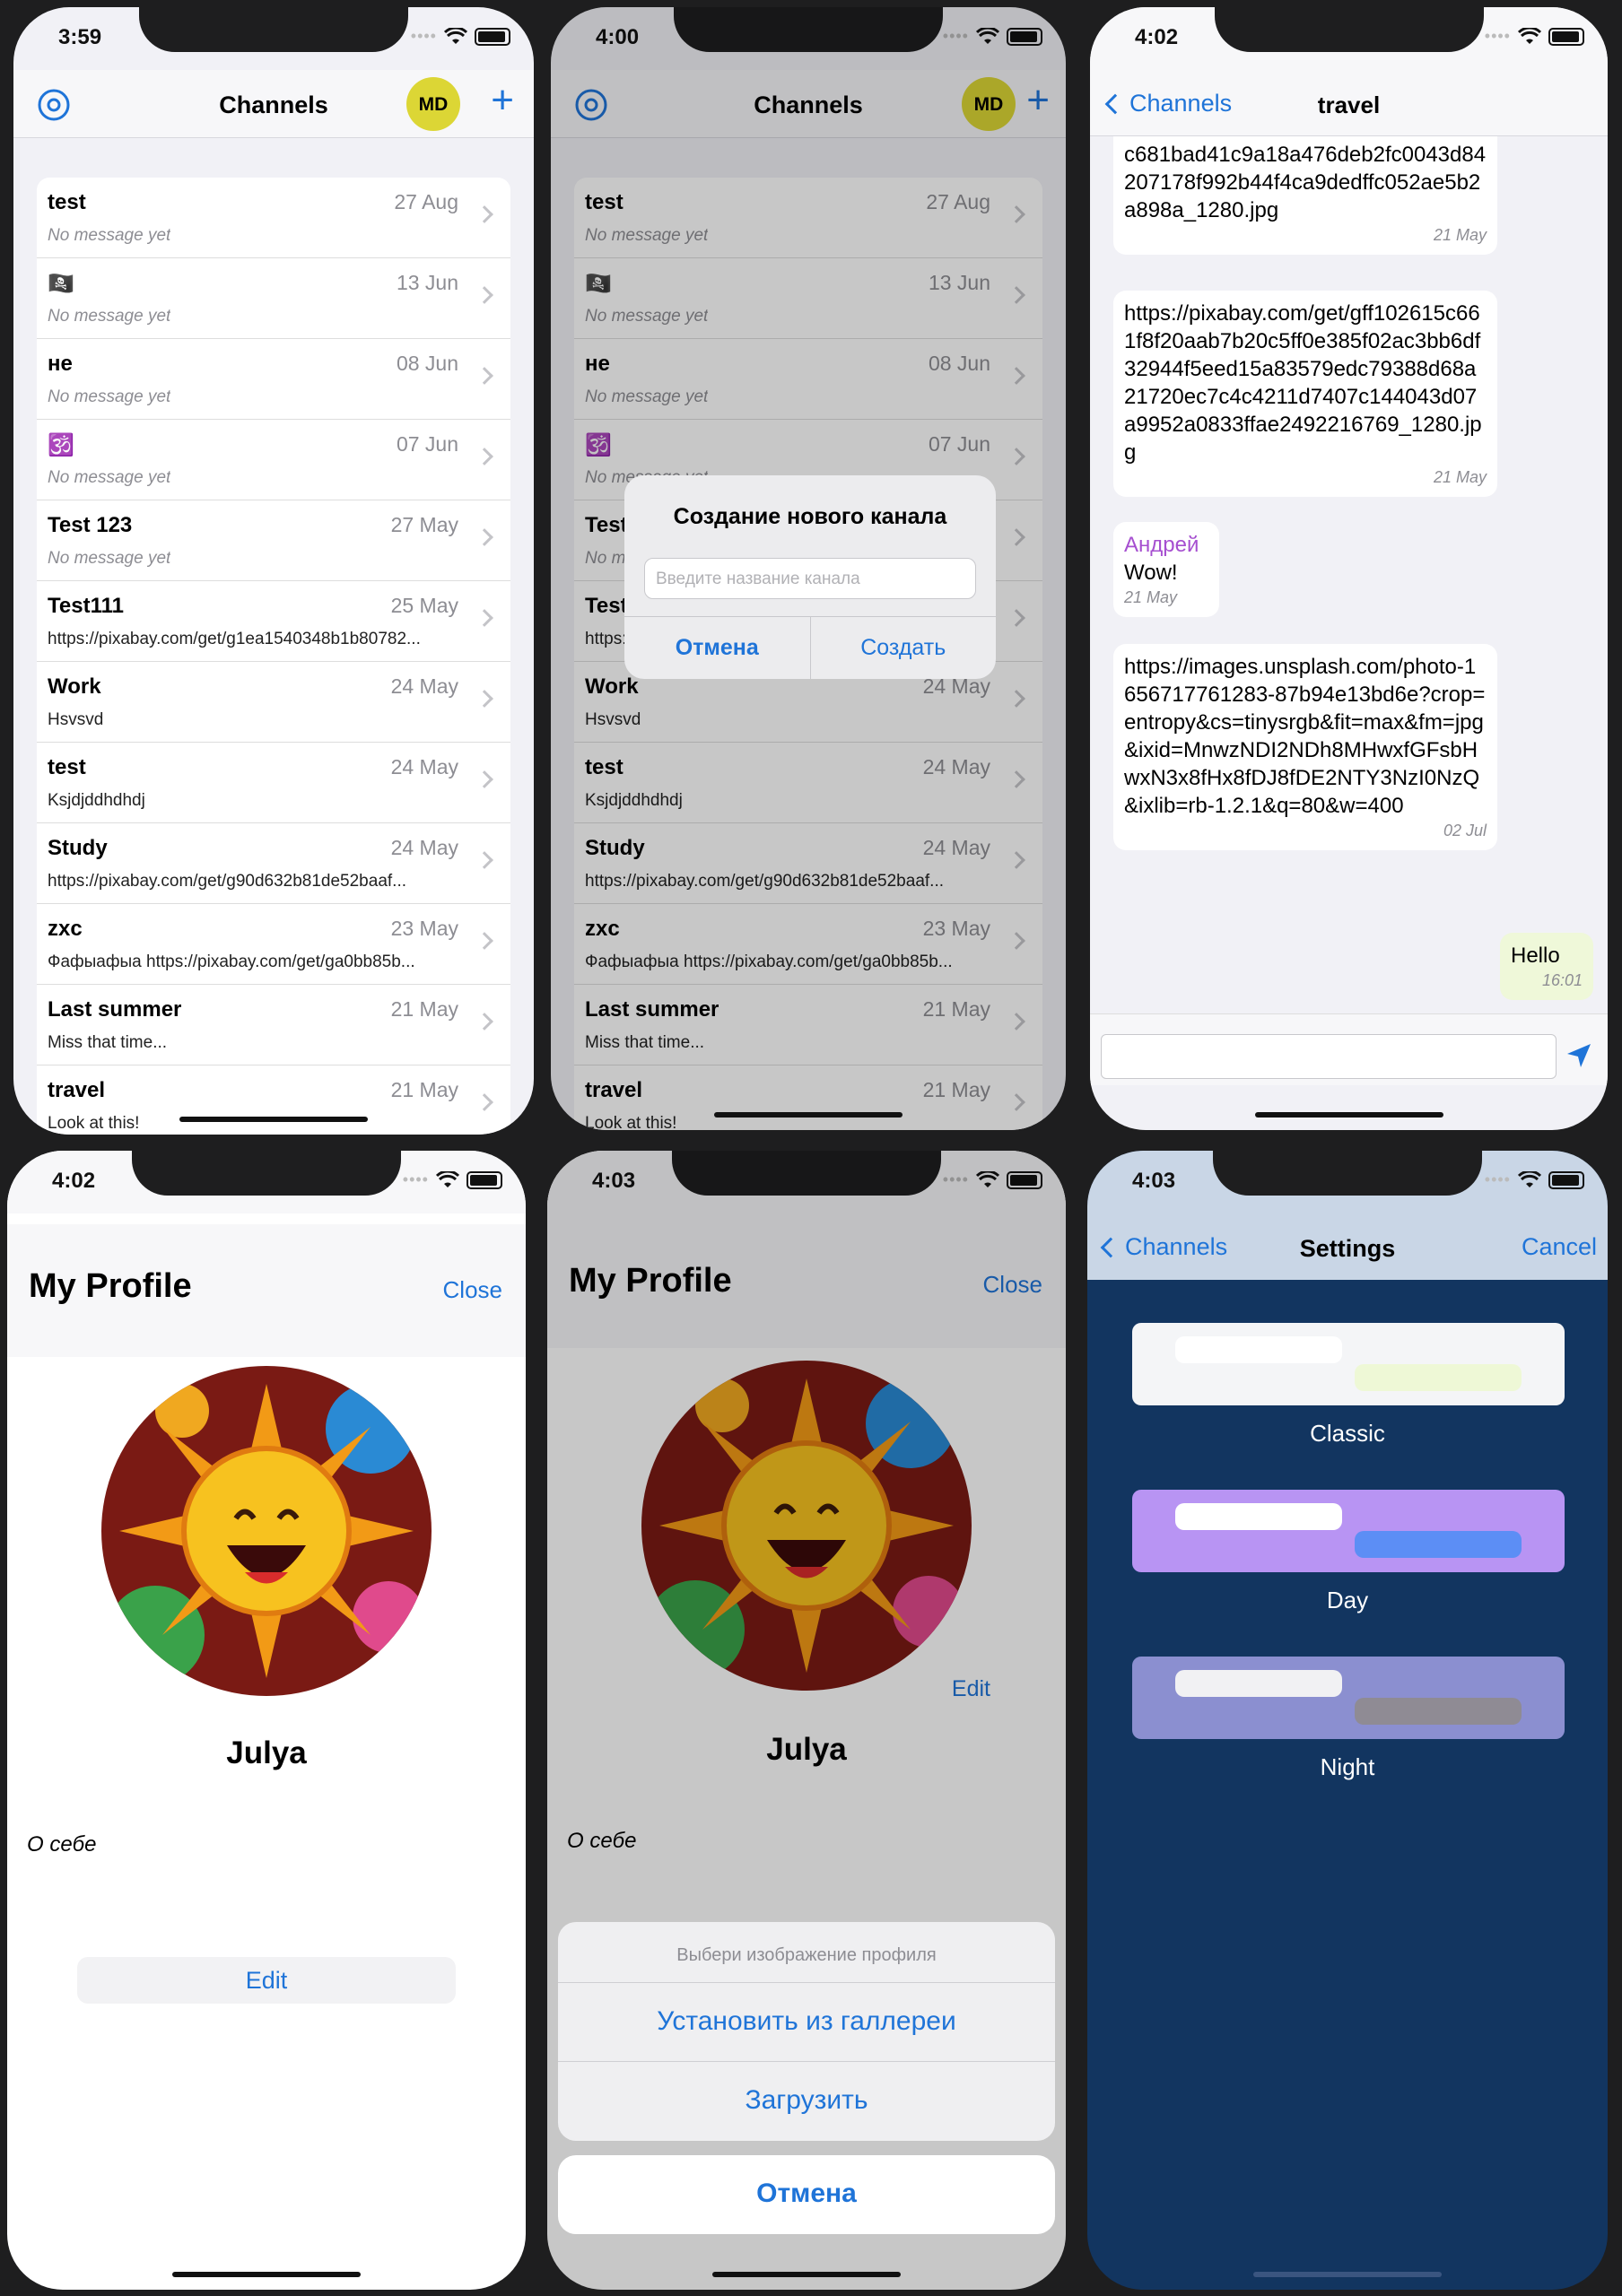 This screenshot has width=1622, height=2296. I want to click on channel-last-message: Ksjdjddhdhdj, so click(97, 800).